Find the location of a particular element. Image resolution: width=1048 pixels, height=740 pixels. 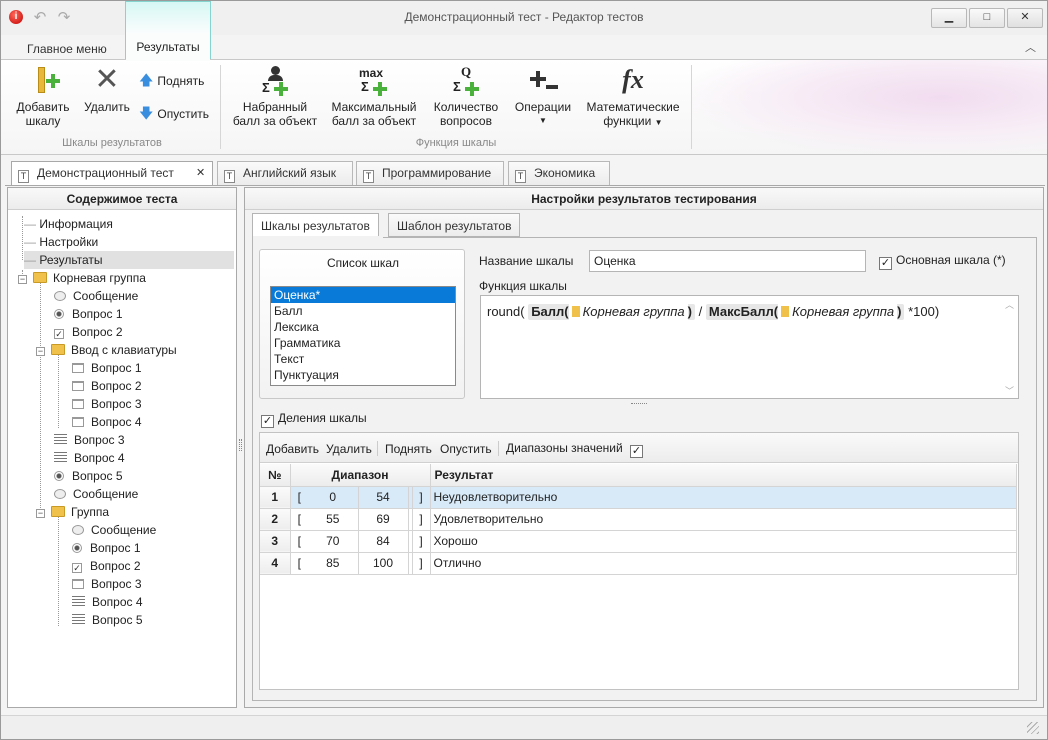

close-tab-icon: ✕ is located at coordinates (200, 173).